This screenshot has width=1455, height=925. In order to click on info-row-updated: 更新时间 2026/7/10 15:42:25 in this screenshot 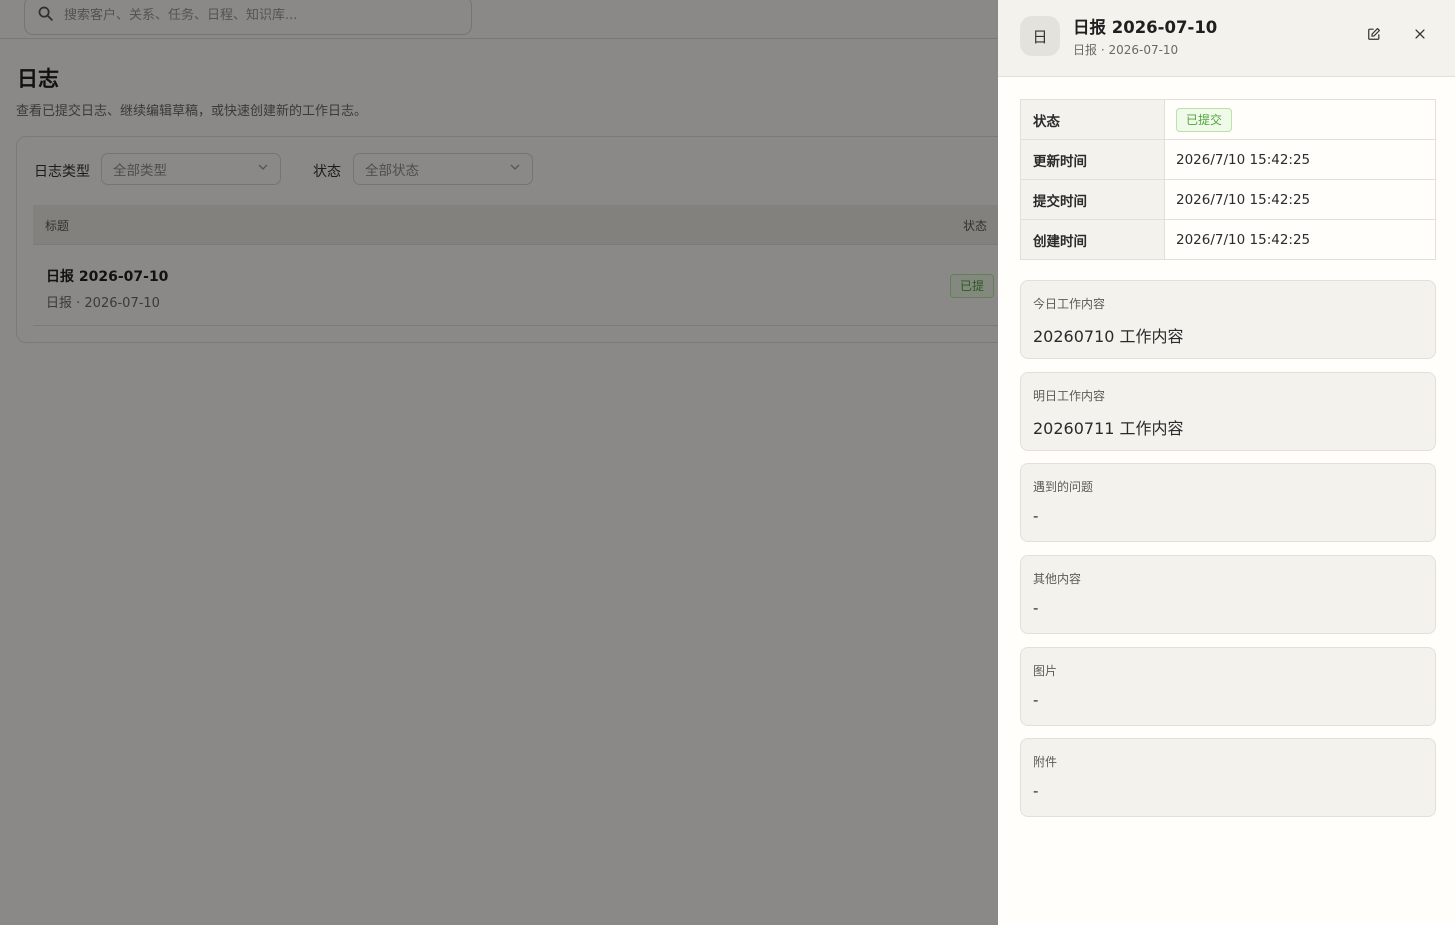, I will do `click(1228, 159)`.